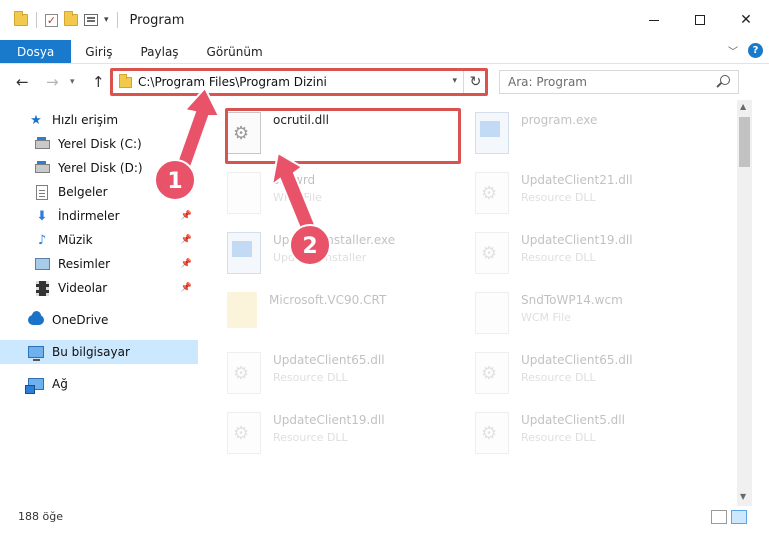  Describe the element at coordinates (60, 20) in the screenshot. I see `quick-access-toolbar: ✓ ▾` at that location.